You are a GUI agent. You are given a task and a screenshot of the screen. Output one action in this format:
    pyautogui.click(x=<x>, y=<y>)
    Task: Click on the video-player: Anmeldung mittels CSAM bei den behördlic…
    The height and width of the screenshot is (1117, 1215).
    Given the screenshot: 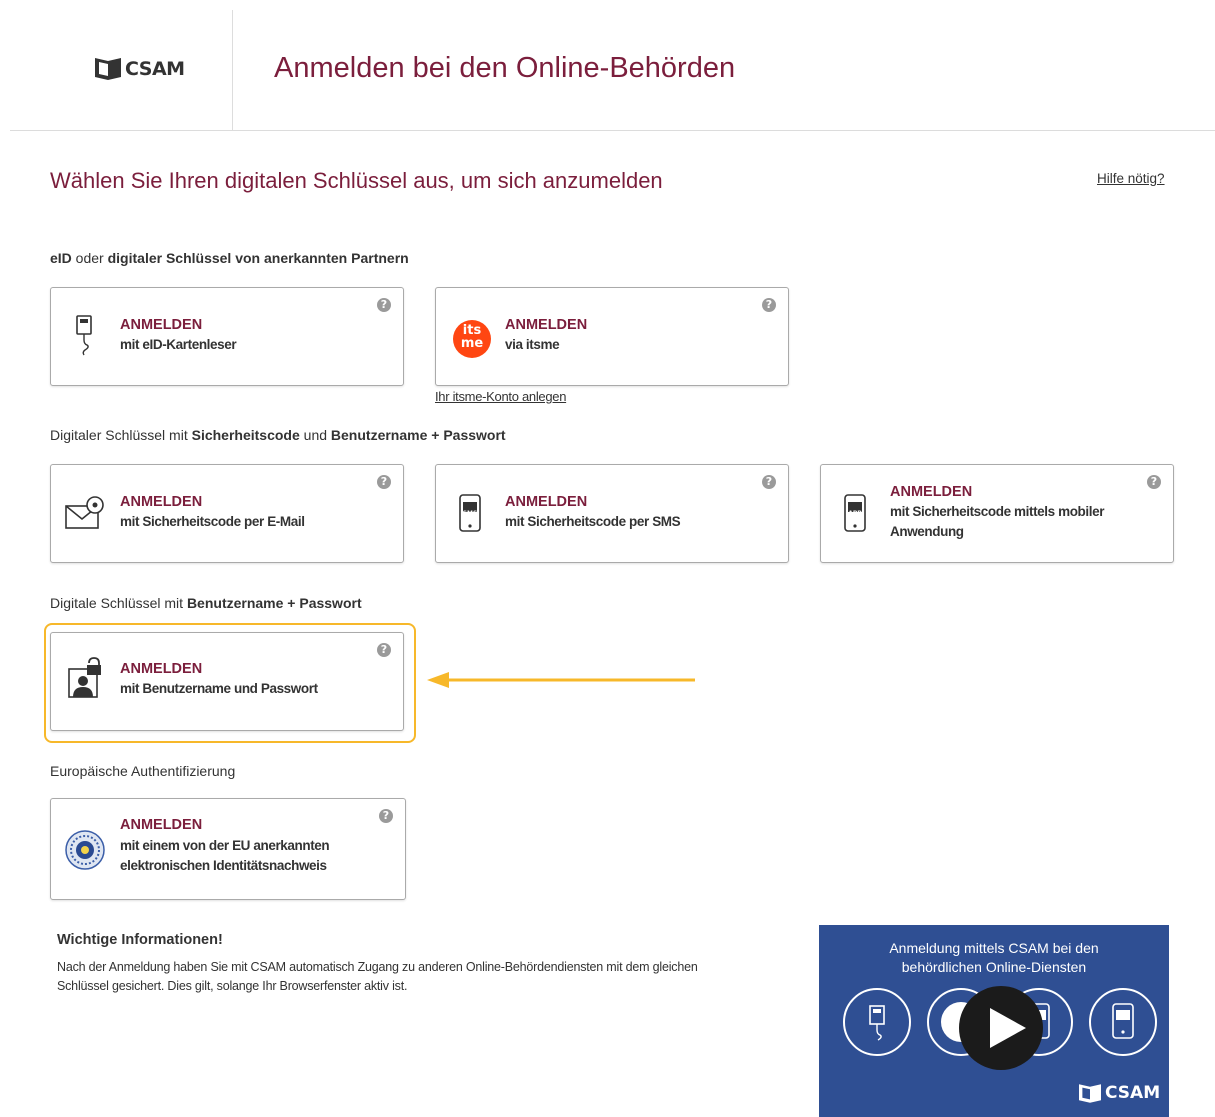 What is the action you would take?
    pyautogui.click(x=994, y=1021)
    